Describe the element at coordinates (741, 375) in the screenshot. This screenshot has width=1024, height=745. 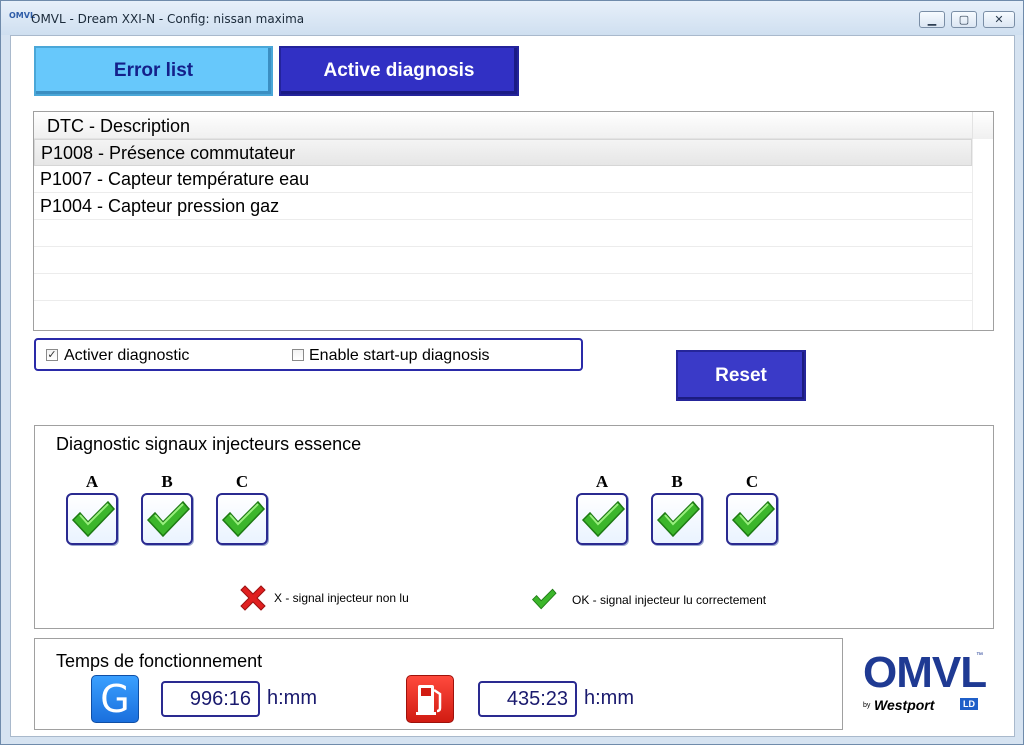
I see `reset-button: Reset` at that location.